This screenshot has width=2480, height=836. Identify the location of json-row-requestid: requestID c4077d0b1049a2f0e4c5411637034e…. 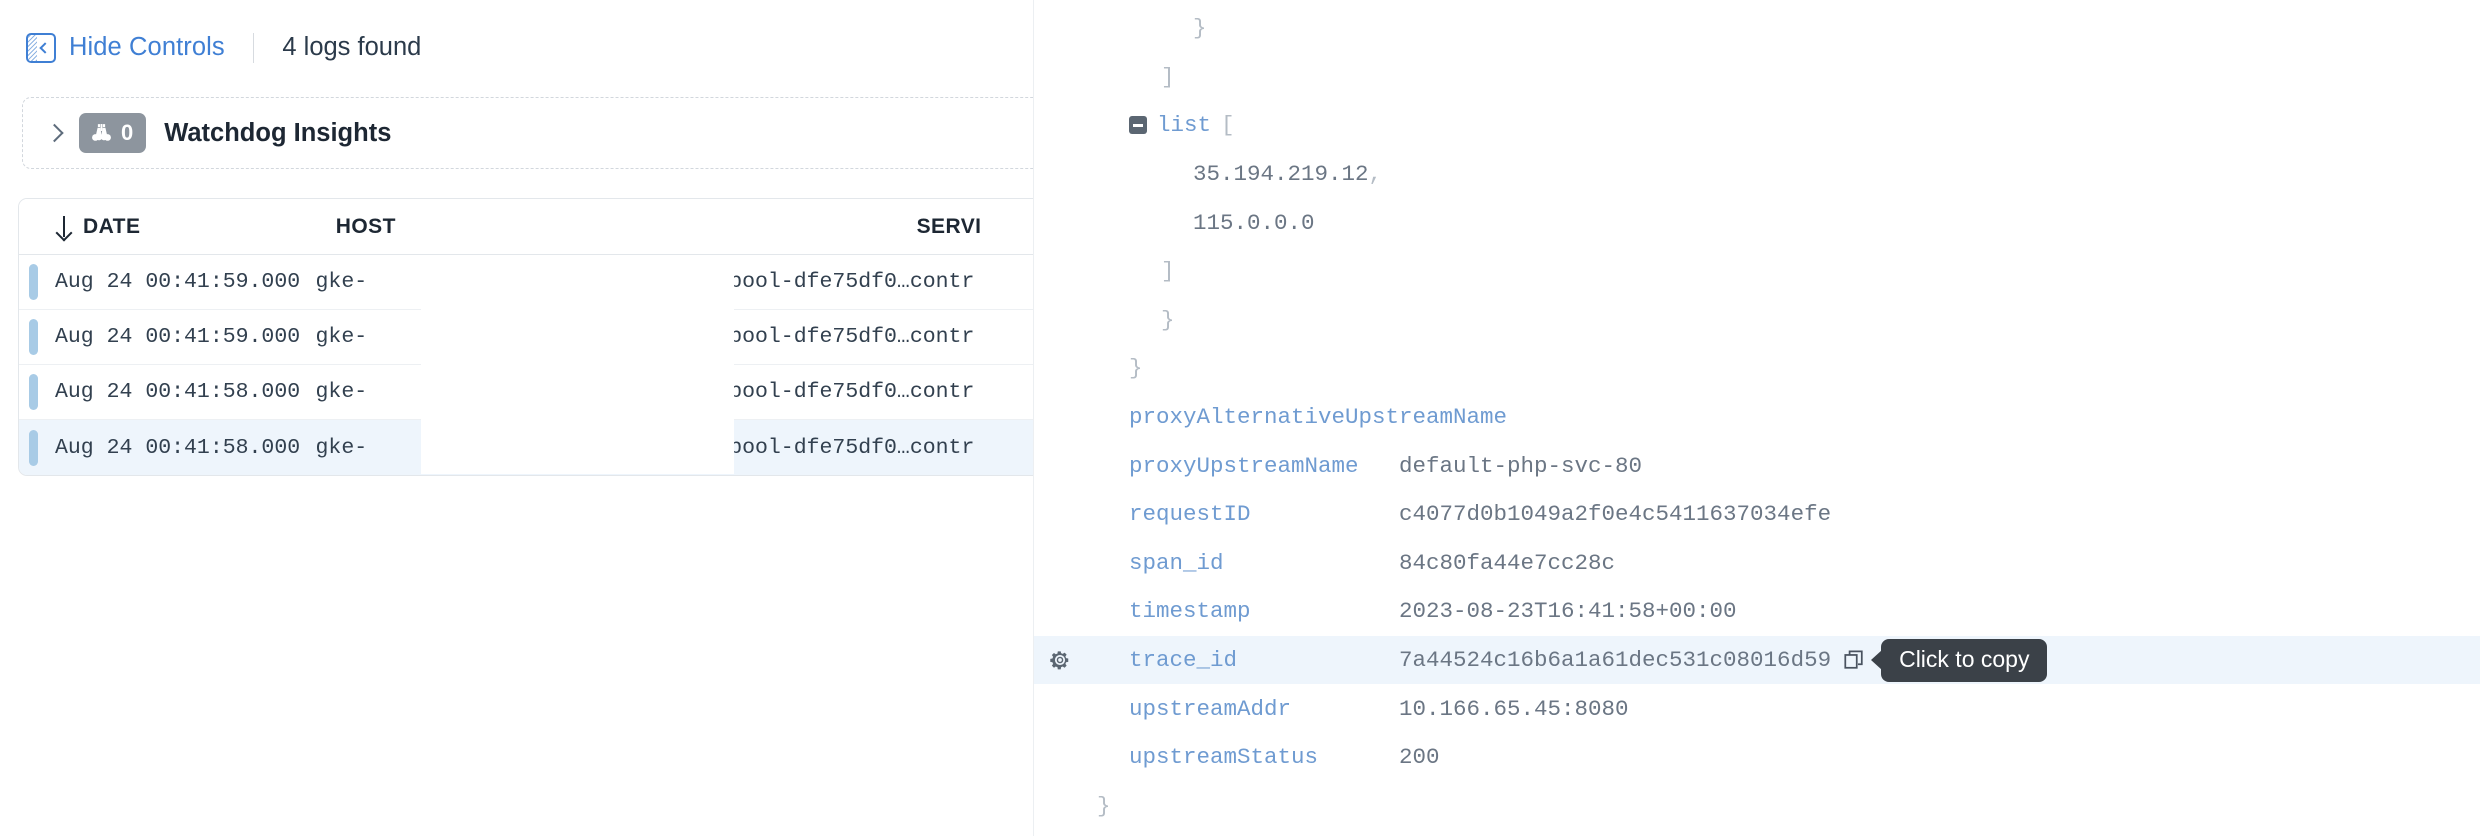
(1757, 514).